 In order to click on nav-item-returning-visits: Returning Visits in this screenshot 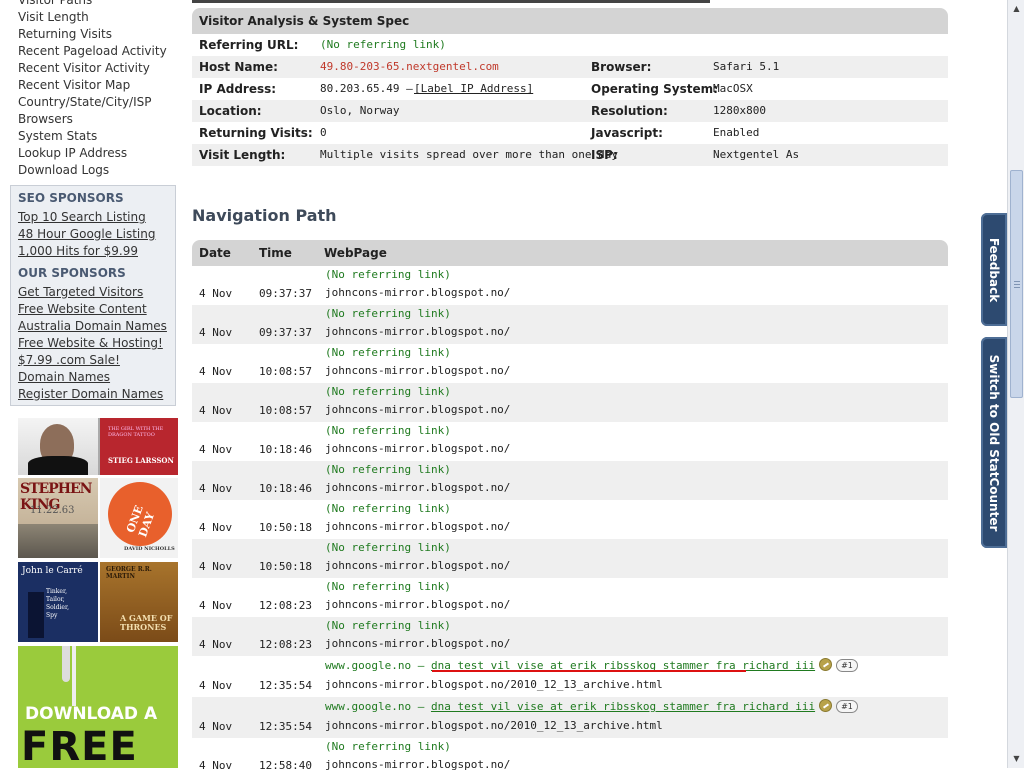, I will do `click(92, 34)`.